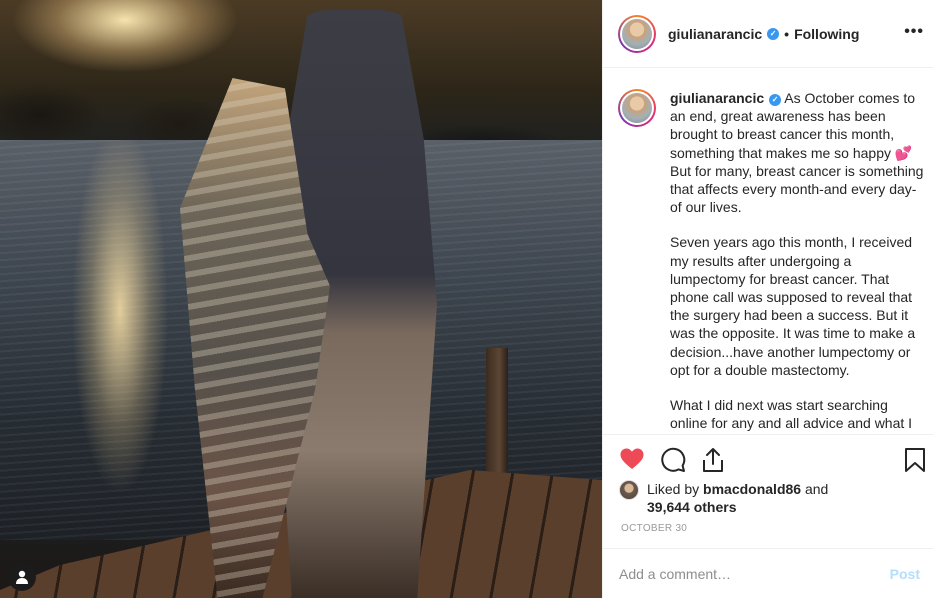 This screenshot has width=933, height=598. What do you see at coordinates (754, 573) in the screenshot?
I see `comment-input` at bounding box center [754, 573].